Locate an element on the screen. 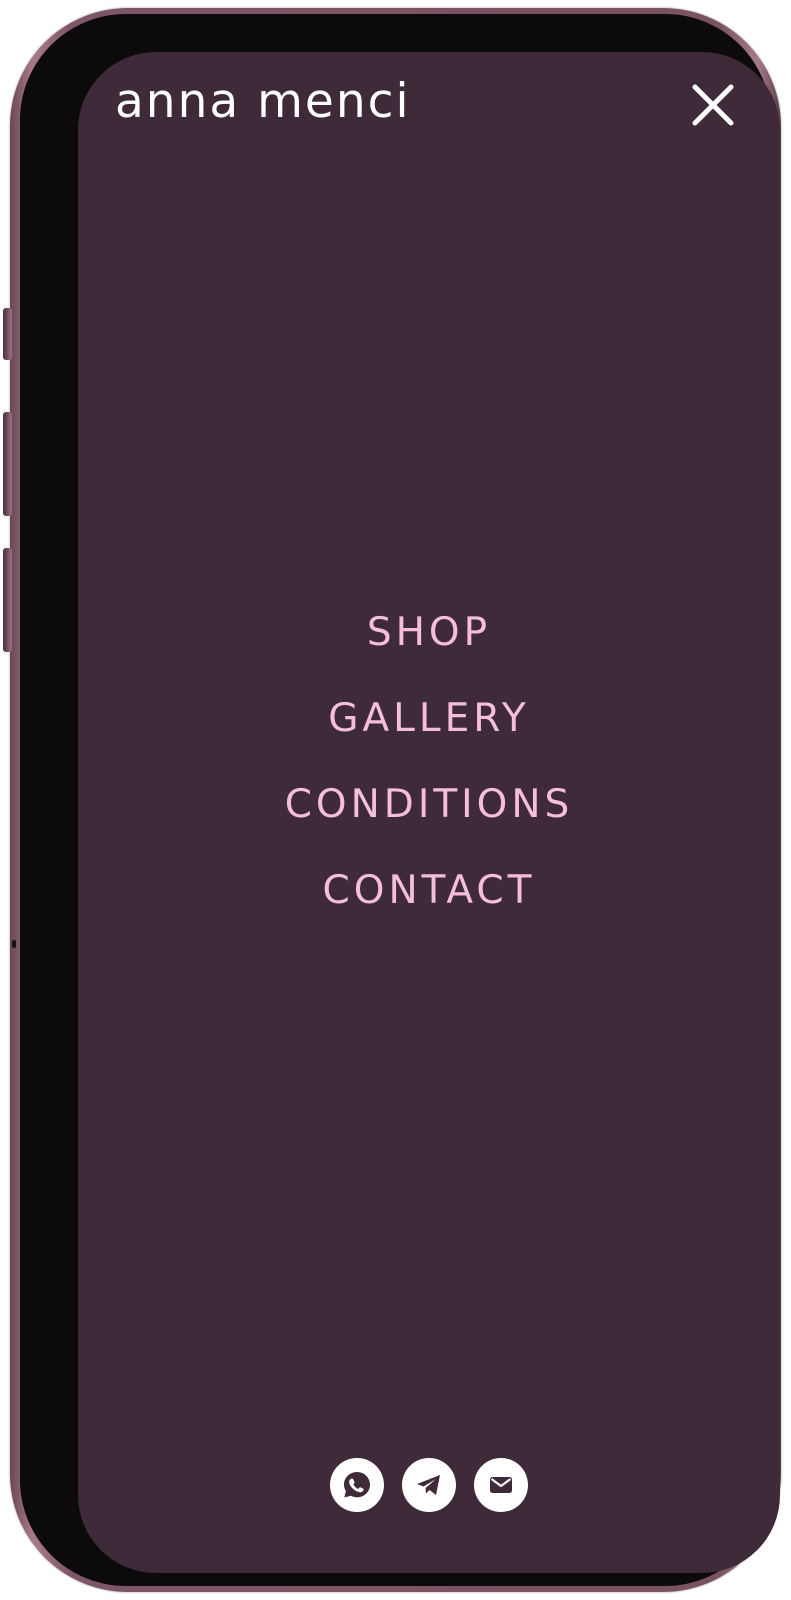 The height and width of the screenshot is (1600, 791). brand-logo: anna menci is located at coordinates (263, 101).